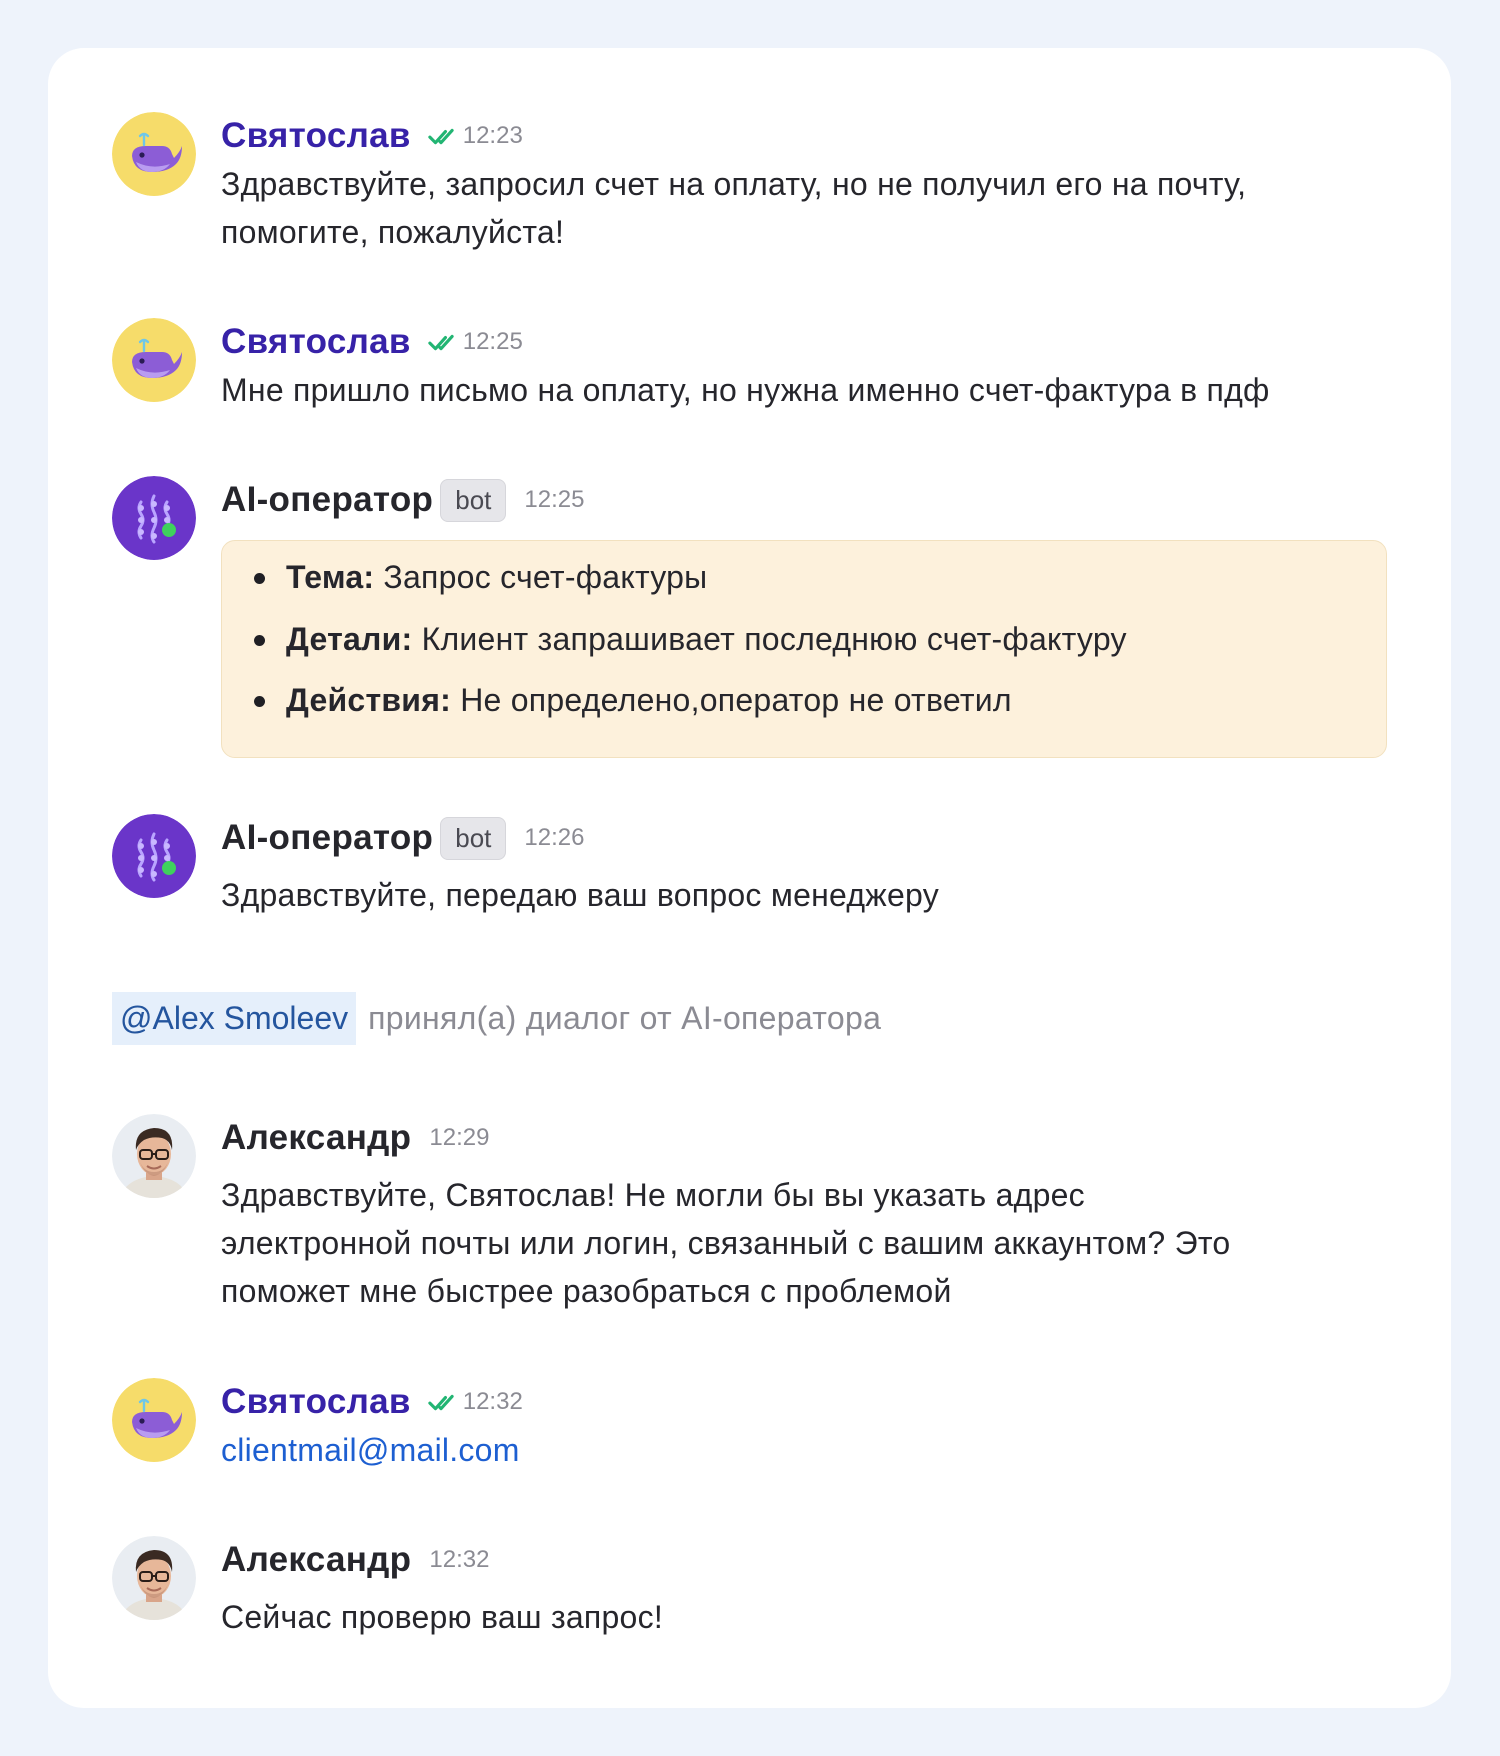 This screenshot has width=1500, height=1756. What do you see at coordinates (818, 577) in the screenshot?
I see `summary-item: Тема: Запрос счет-фактуры` at bounding box center [818, 577].